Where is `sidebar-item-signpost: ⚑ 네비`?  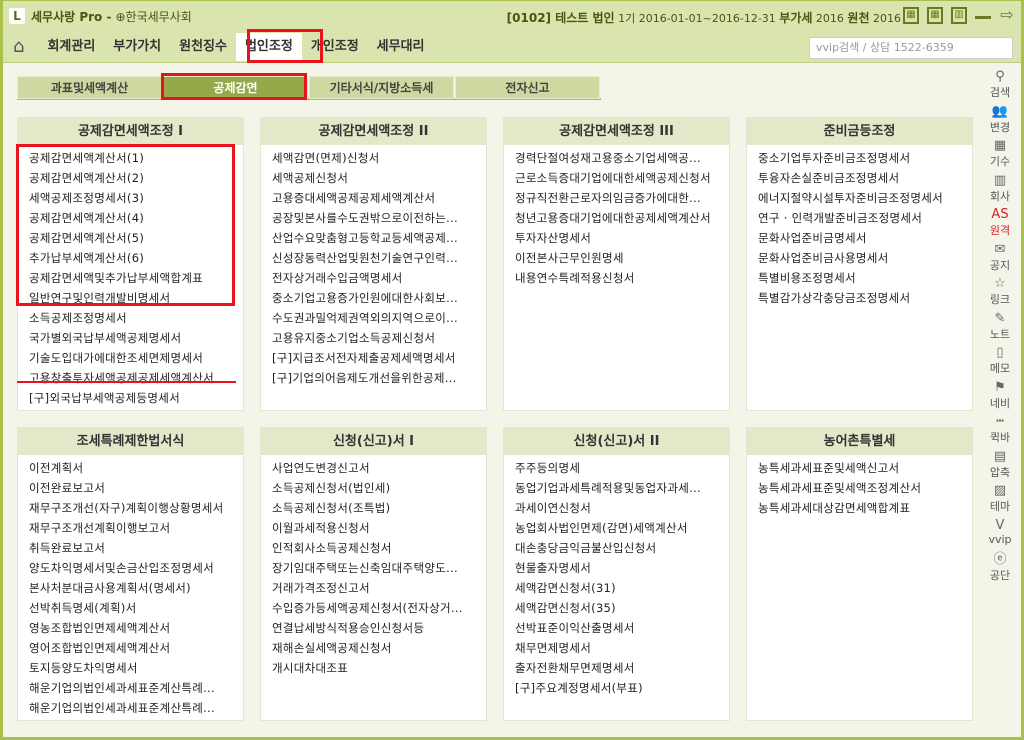
sidebar-item-signpost: ⚑ 네비 is located at coordinates (1000, 397).